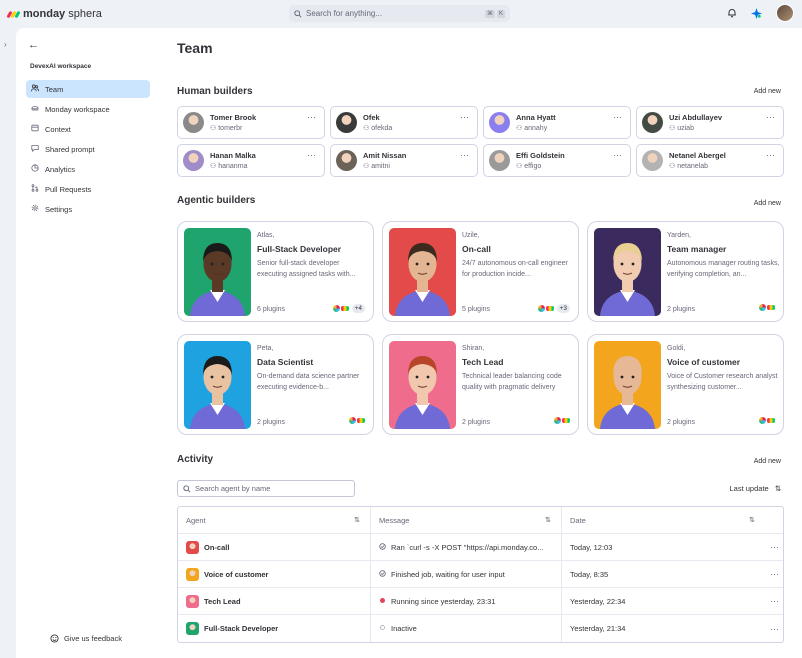 This screenshot has height=658, width=802. Describe the element at coordinates (233, 155) in the screenshot. I see `human-name: Hanan Malka` at that location.